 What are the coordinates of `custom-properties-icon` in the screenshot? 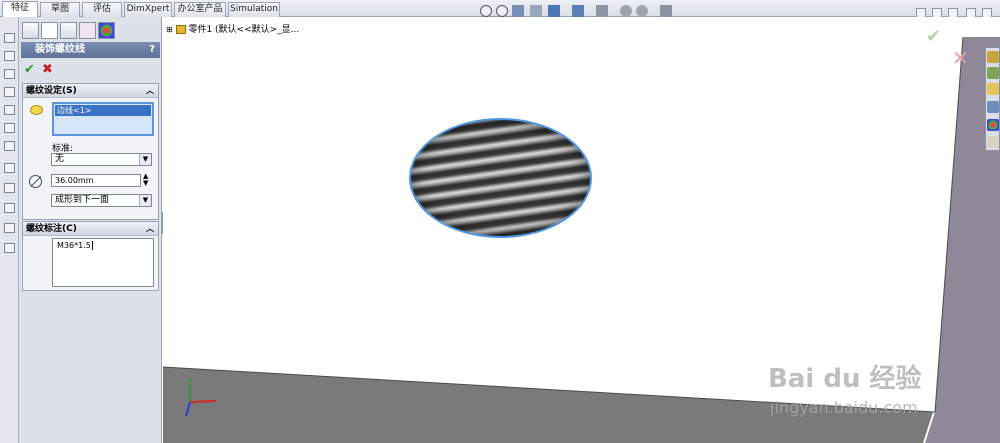 It's located at (993, 142).